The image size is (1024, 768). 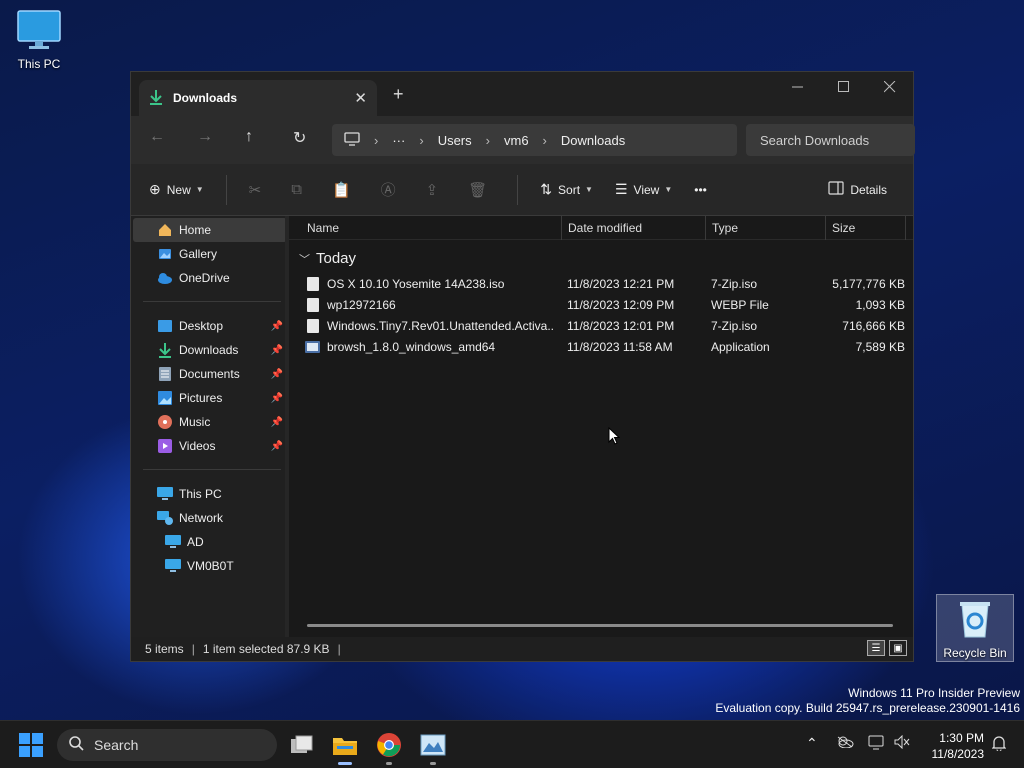 I want to click on tab-downloads: Downloads ✕, so click(x=258, y=98).